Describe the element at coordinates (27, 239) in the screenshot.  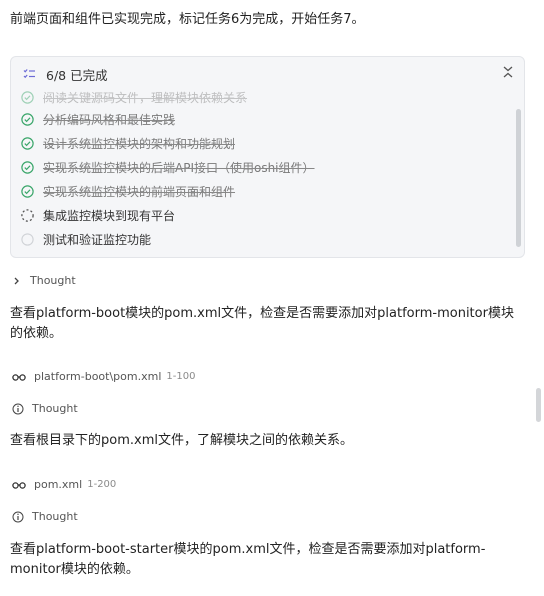
I see `pending-circle-icon` at that location.